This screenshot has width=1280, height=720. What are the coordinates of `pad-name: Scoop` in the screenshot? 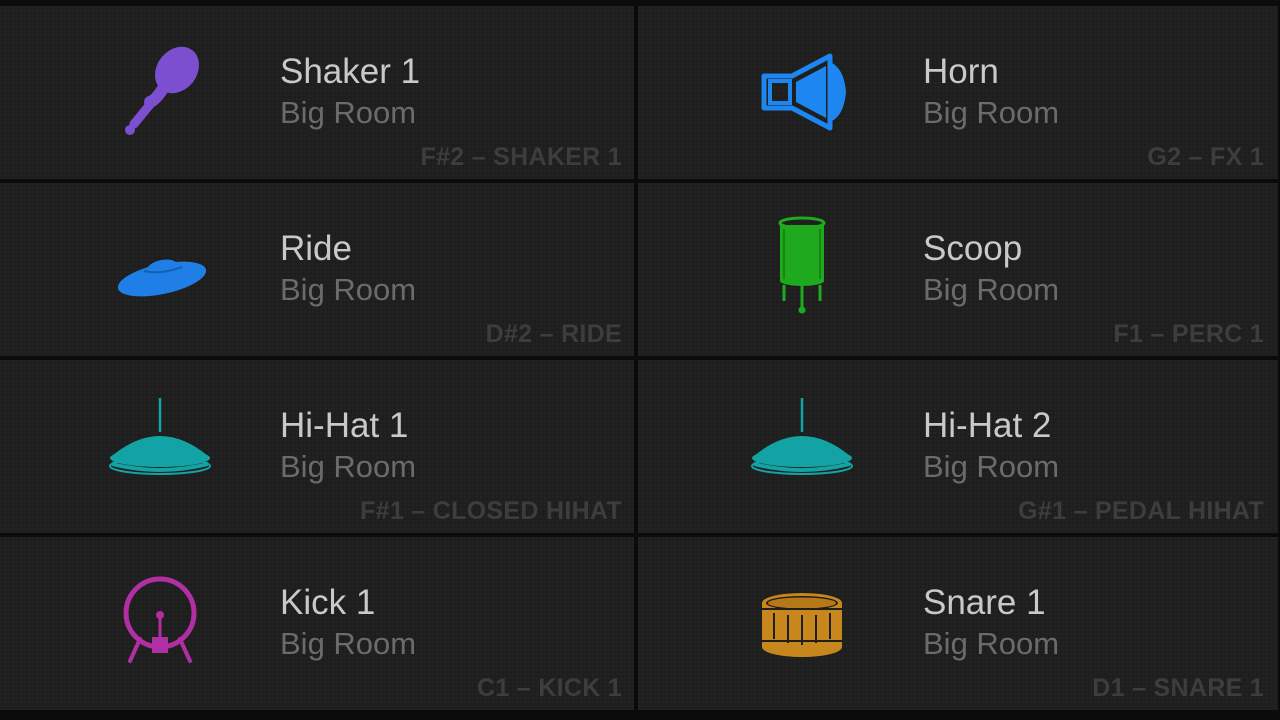 It's located at (973, 248).